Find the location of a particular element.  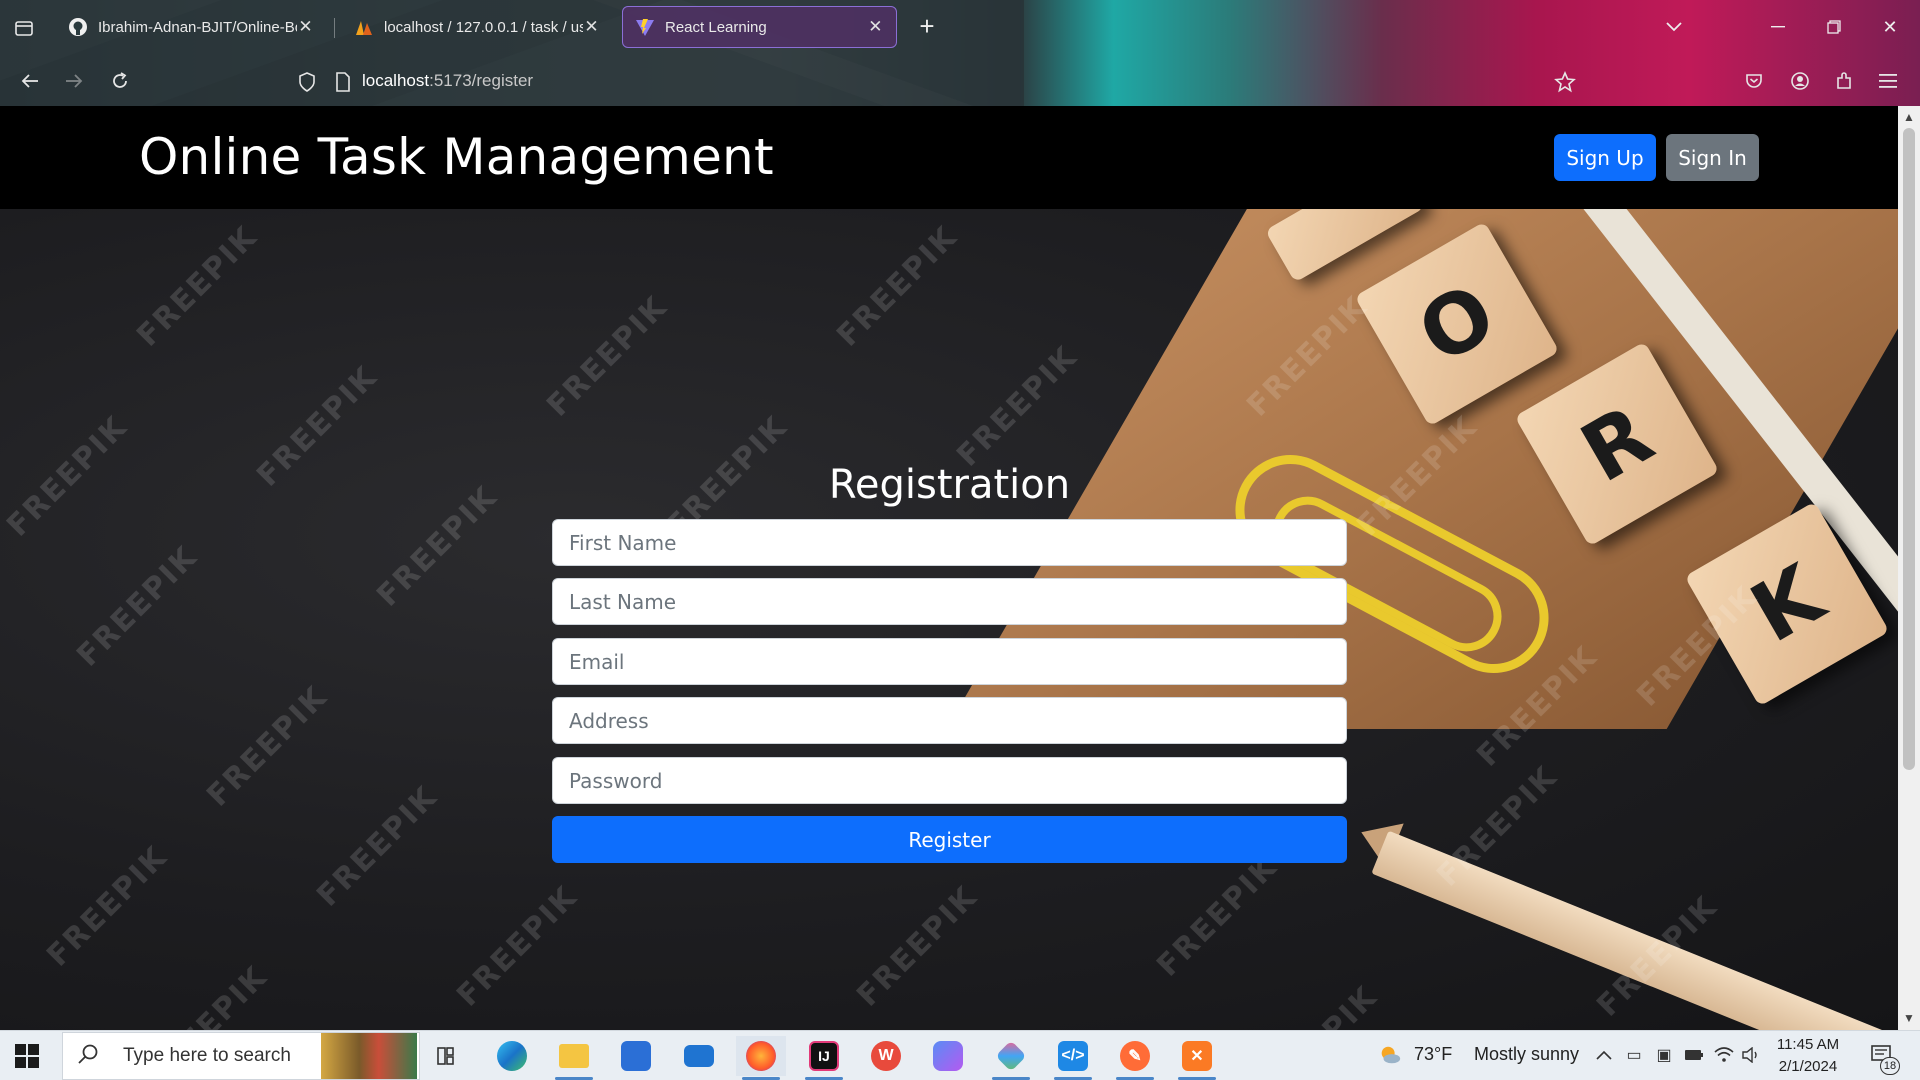

weather-condition: Mostly sunny is located at coordinates (1526, 1054).